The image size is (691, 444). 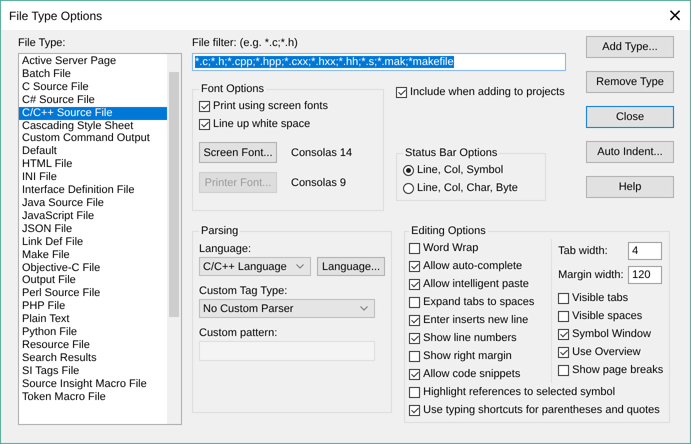 I want to click on language-dropdown: C/C++ Language, so click(x=255, y=266).